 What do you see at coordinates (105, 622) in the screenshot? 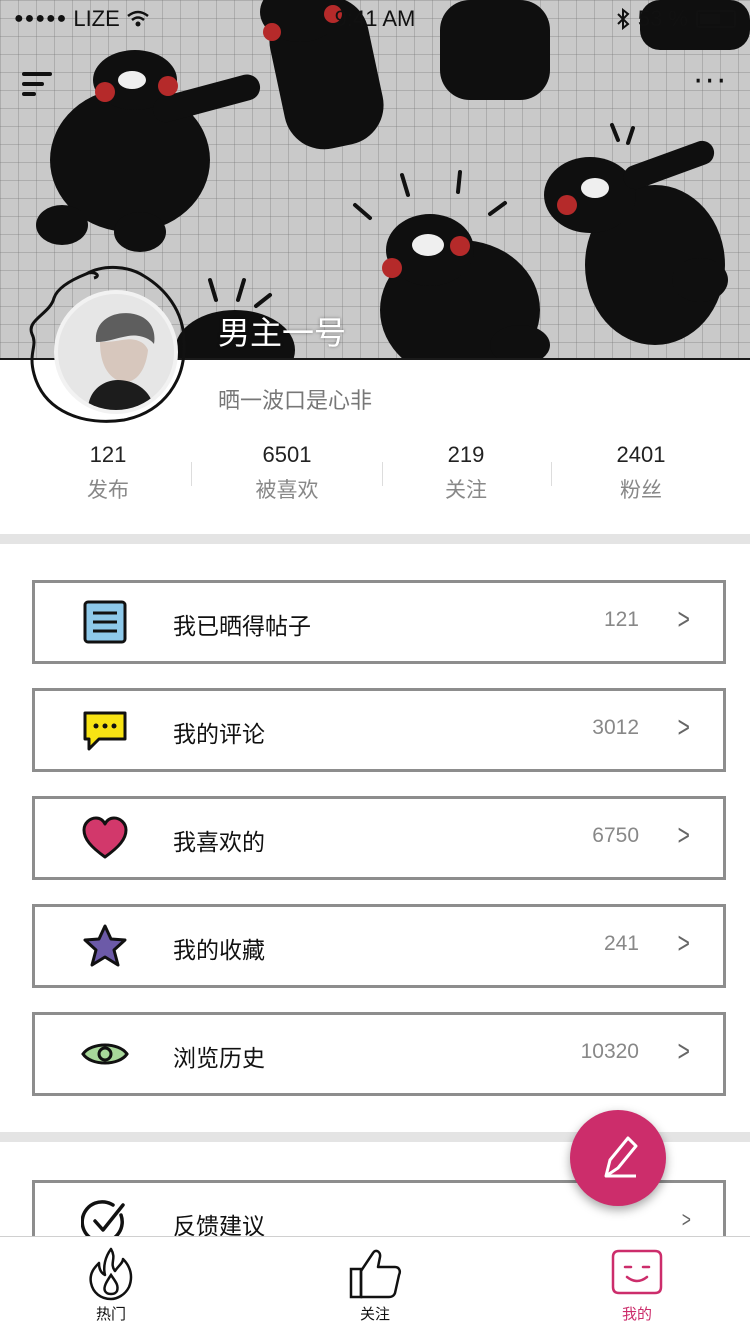
I see `posts-icon` at bounding box center [105, 622].